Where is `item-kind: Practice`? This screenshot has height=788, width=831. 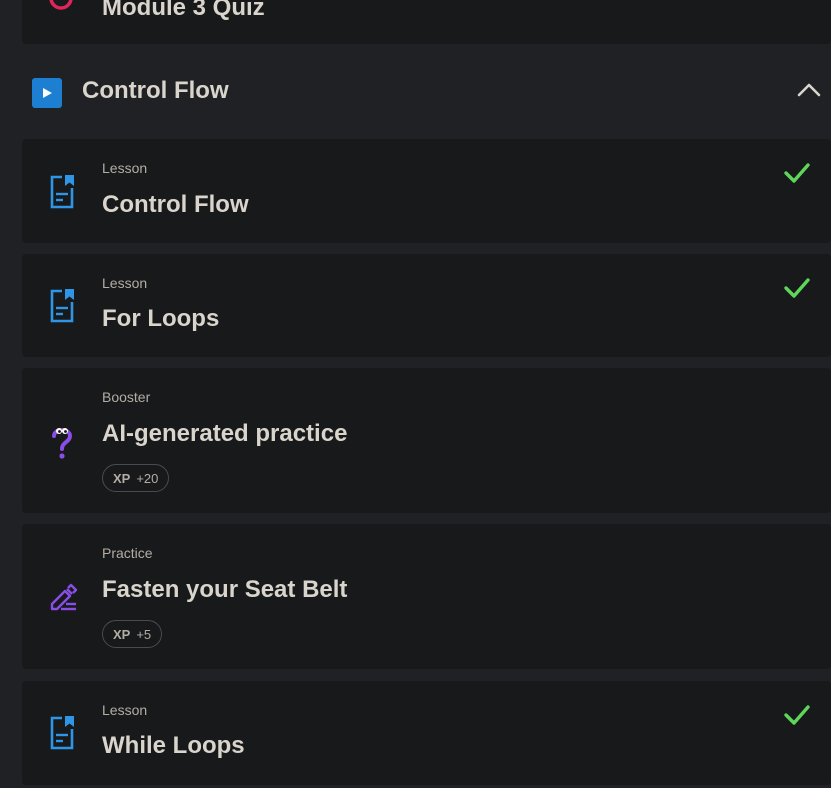 item-kind: Practice is located at coordinates (127, 553).